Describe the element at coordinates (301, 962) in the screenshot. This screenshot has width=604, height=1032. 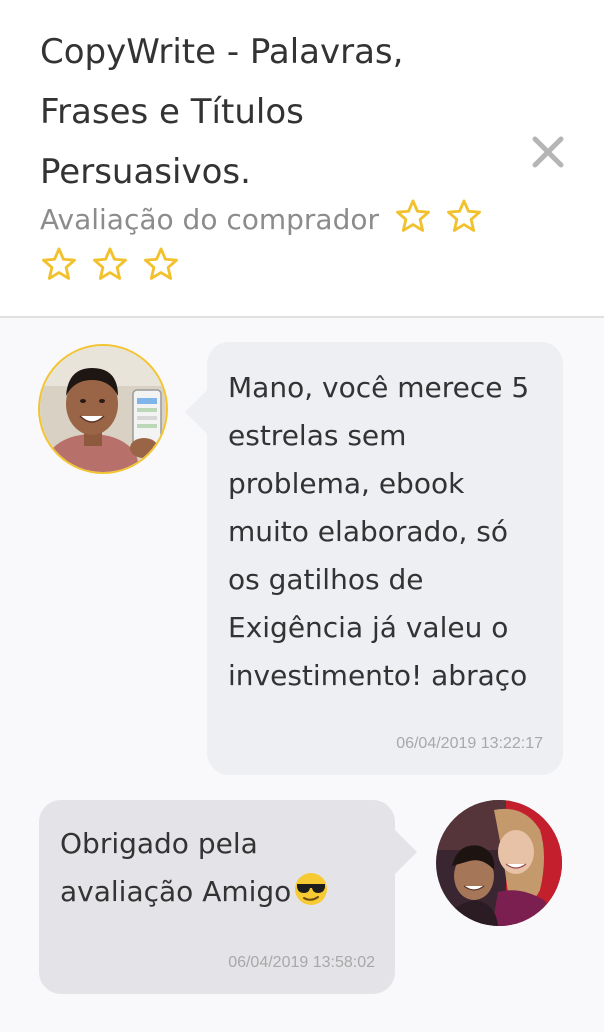
I see `message-timestamp: 06/04/2019 13:58:02` at that location.